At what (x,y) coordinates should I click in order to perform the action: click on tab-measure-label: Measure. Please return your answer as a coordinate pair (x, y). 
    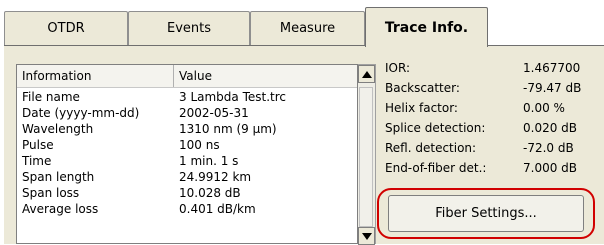
    Looking at the image, I should click on (307, 28).